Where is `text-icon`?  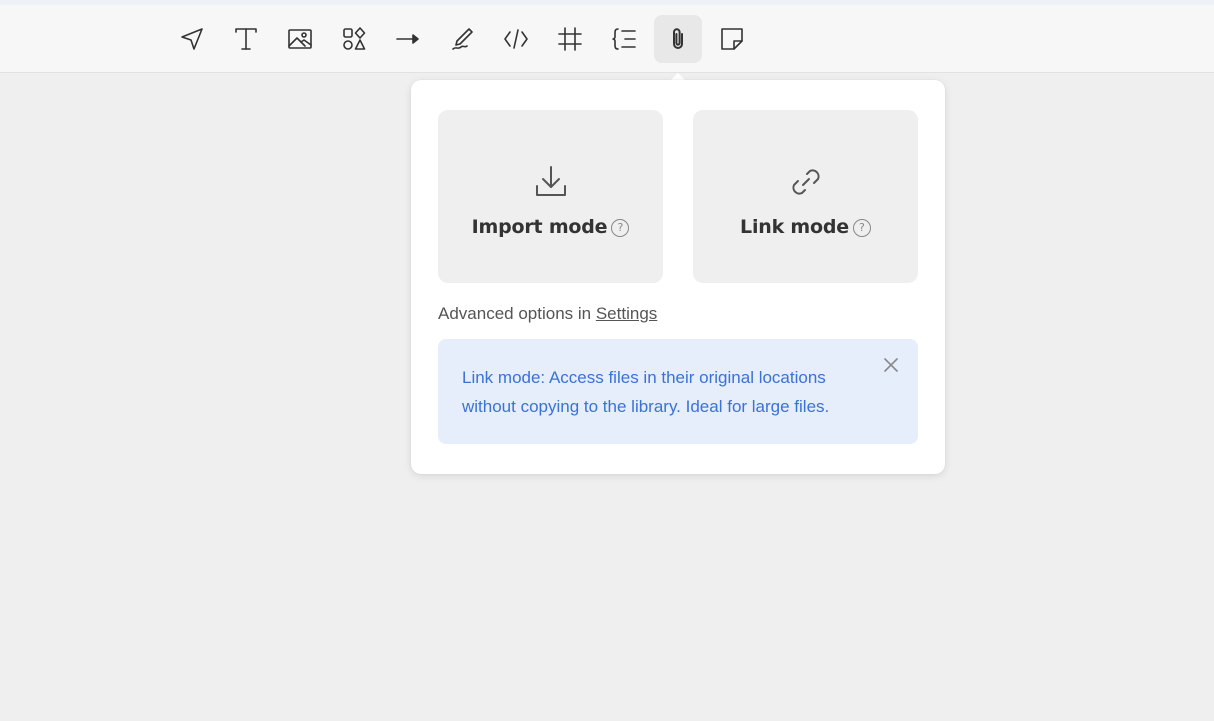 text-icon is located at coordinates (246, 39).